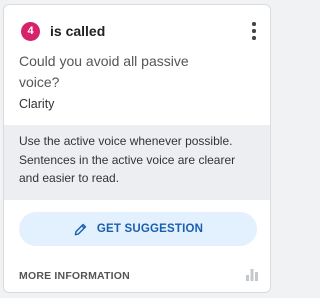 The width and height of the screenshot is (320, 298). Describe the element at coordinates (150, 229) in the screenshot. I see `get-suggestion-label: GET SUGGESTION` at that location.